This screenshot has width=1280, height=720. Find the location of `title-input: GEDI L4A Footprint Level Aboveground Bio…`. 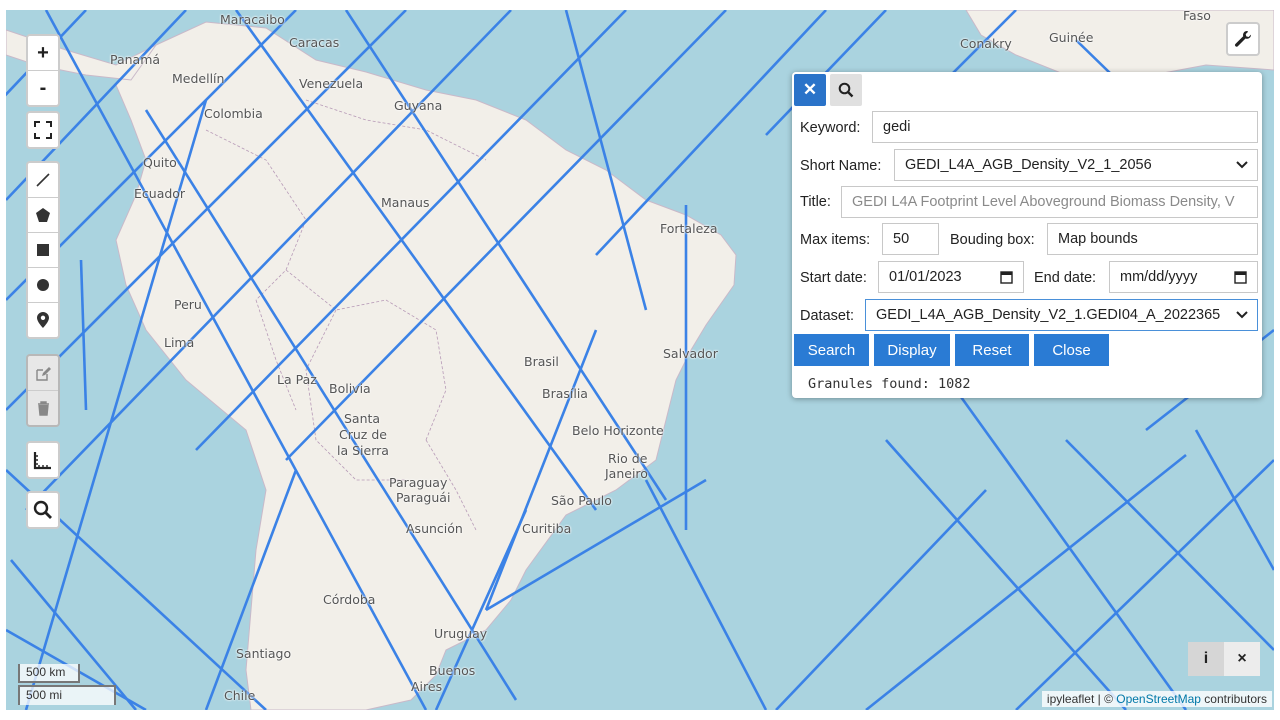

title-input: GEDI L4A Footprint Level Aboveground Bio… is located at coordinates (1049, 202).